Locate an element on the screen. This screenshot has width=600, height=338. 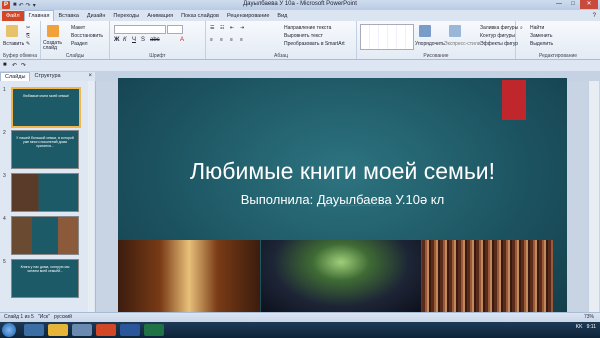
tab-animations: Анимация is located at coordinates (160, 16).